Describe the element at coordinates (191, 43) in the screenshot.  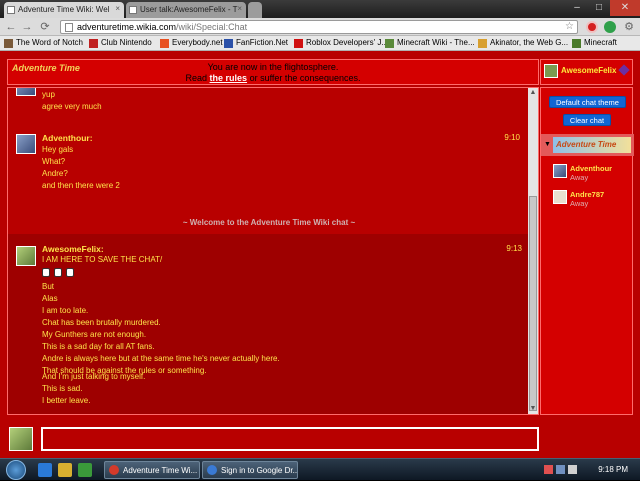
I see `bookmark-item: Everybody.net` at that location.